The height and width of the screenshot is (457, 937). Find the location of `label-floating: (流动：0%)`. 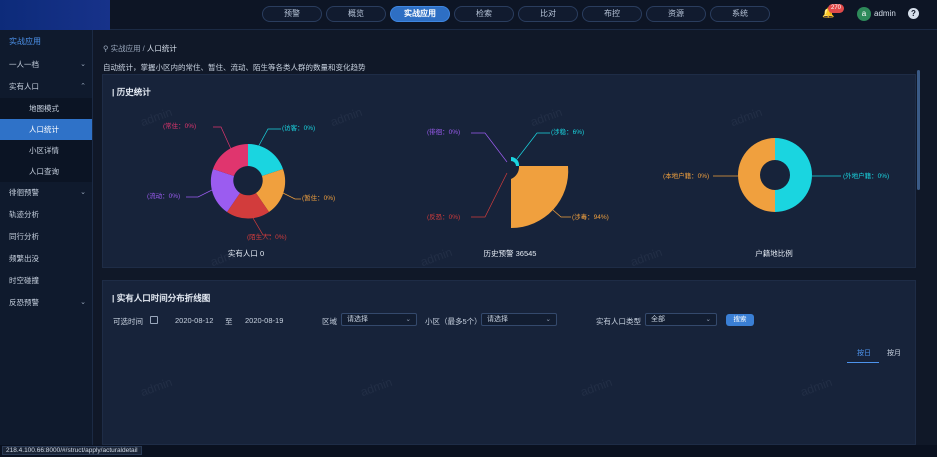

label-floating: (流动：0%) is located at coordinates (163, 195).